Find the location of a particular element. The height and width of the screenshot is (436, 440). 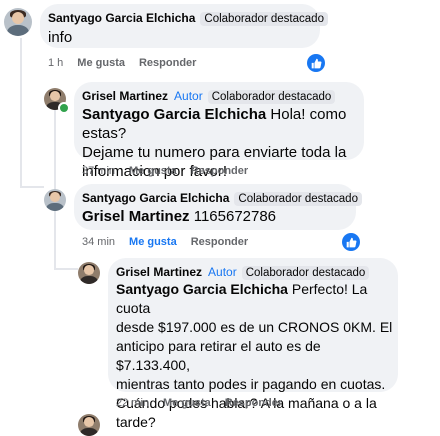

comment-time: 34 min is located at coordinates (98, 242).